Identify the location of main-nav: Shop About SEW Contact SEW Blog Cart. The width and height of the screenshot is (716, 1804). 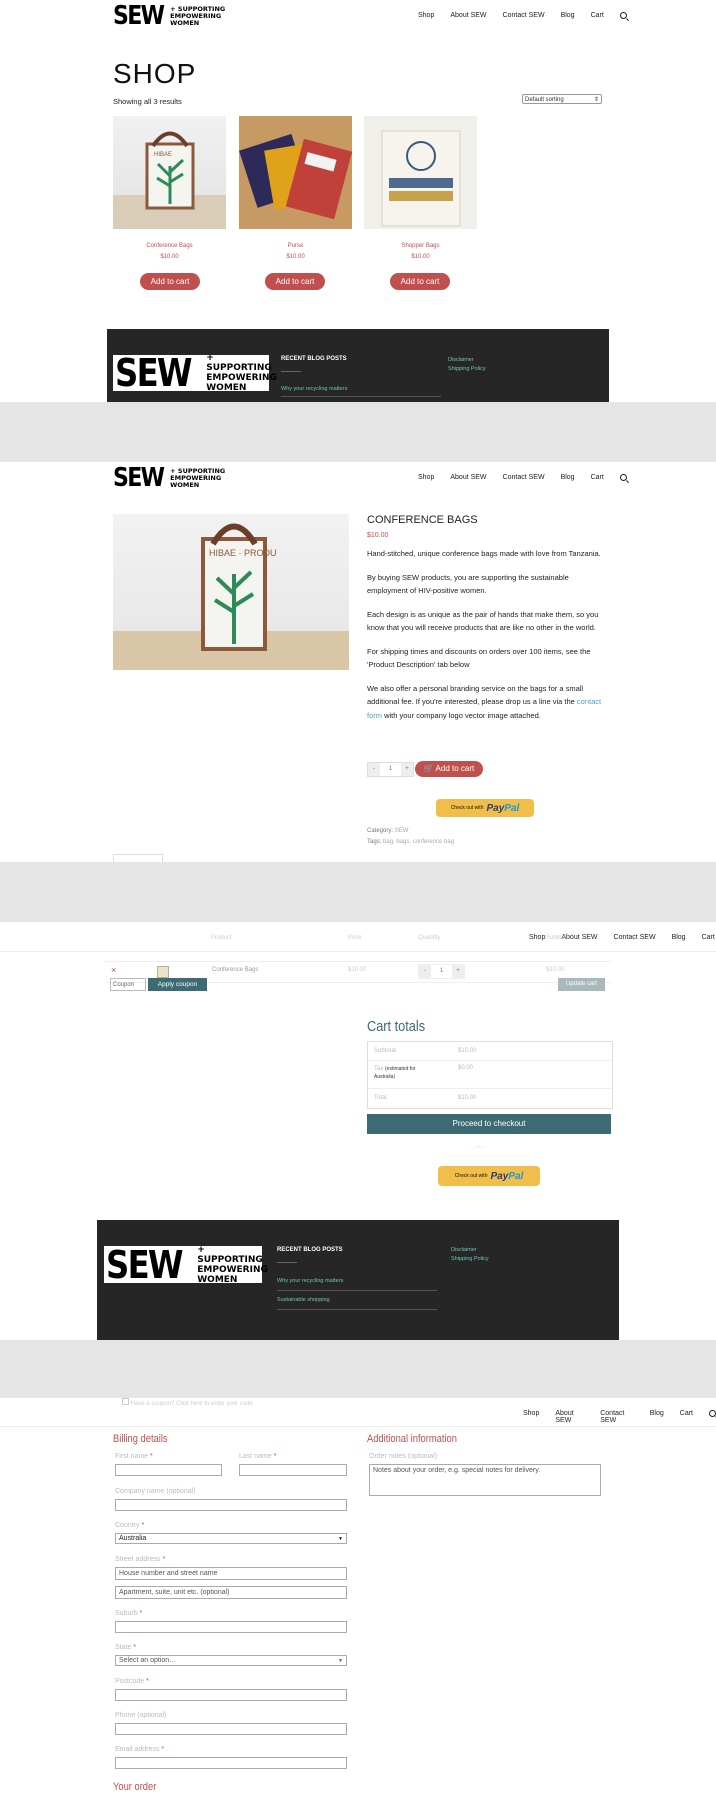
(522, 478).